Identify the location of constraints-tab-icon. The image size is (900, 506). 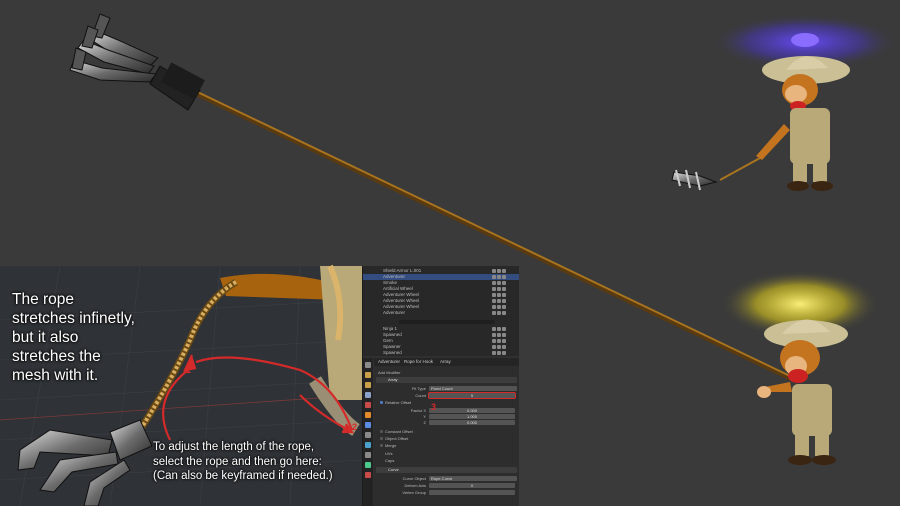
(368, 455).